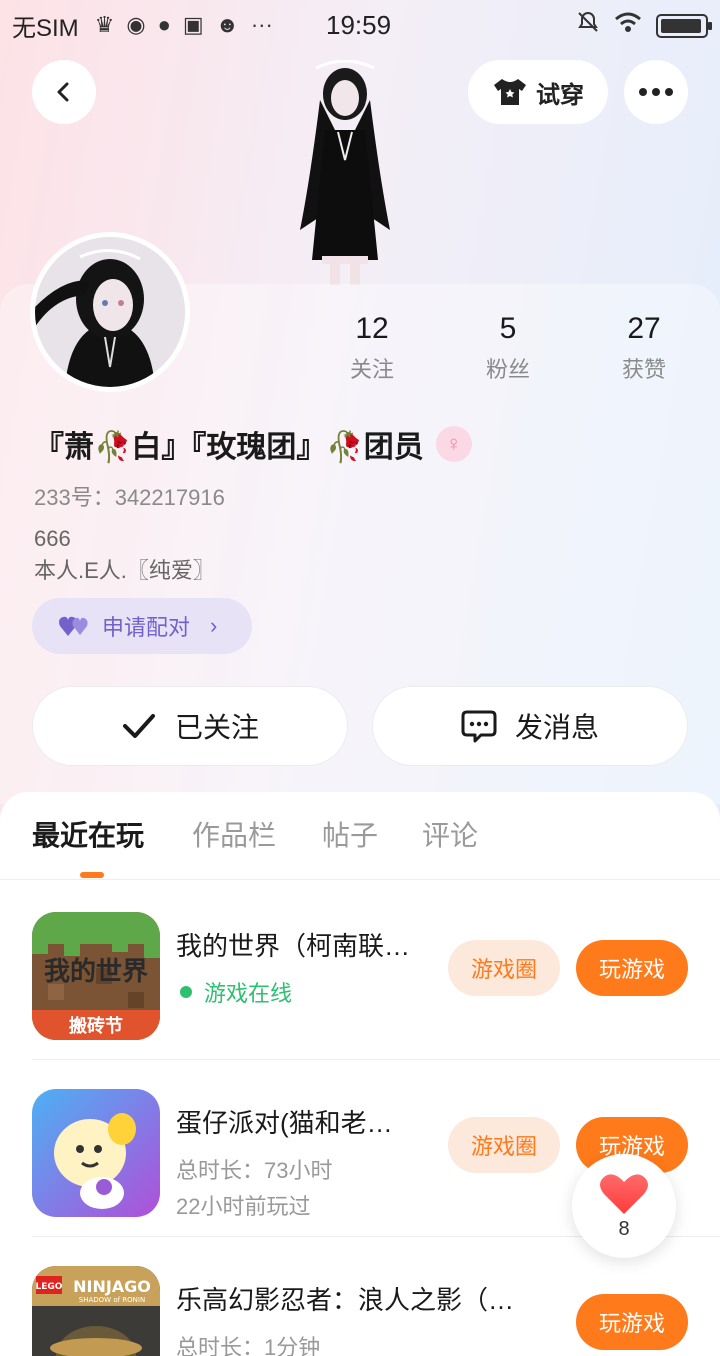 This screenshot has width=720, height=1356. Describe the element at coordinates (88, 834) in the screenshot. I see `tab-recently-played: 最近在玩` at that location.